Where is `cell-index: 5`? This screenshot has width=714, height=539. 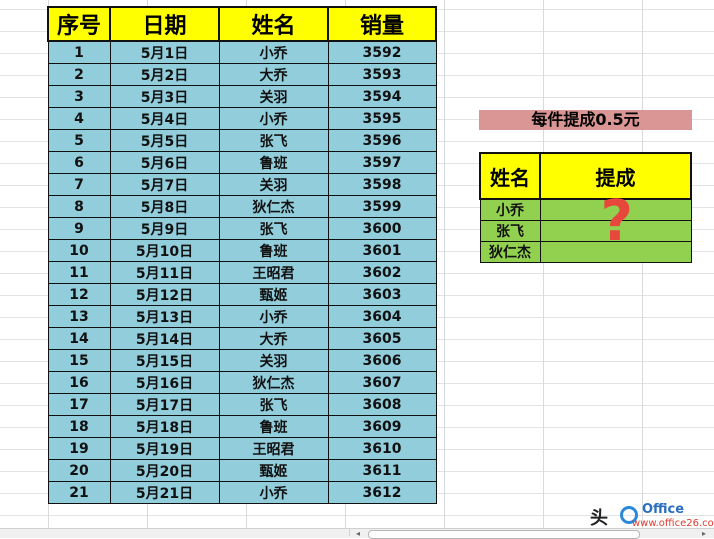 cell-index: 5 is located at coordinates (79, 140).